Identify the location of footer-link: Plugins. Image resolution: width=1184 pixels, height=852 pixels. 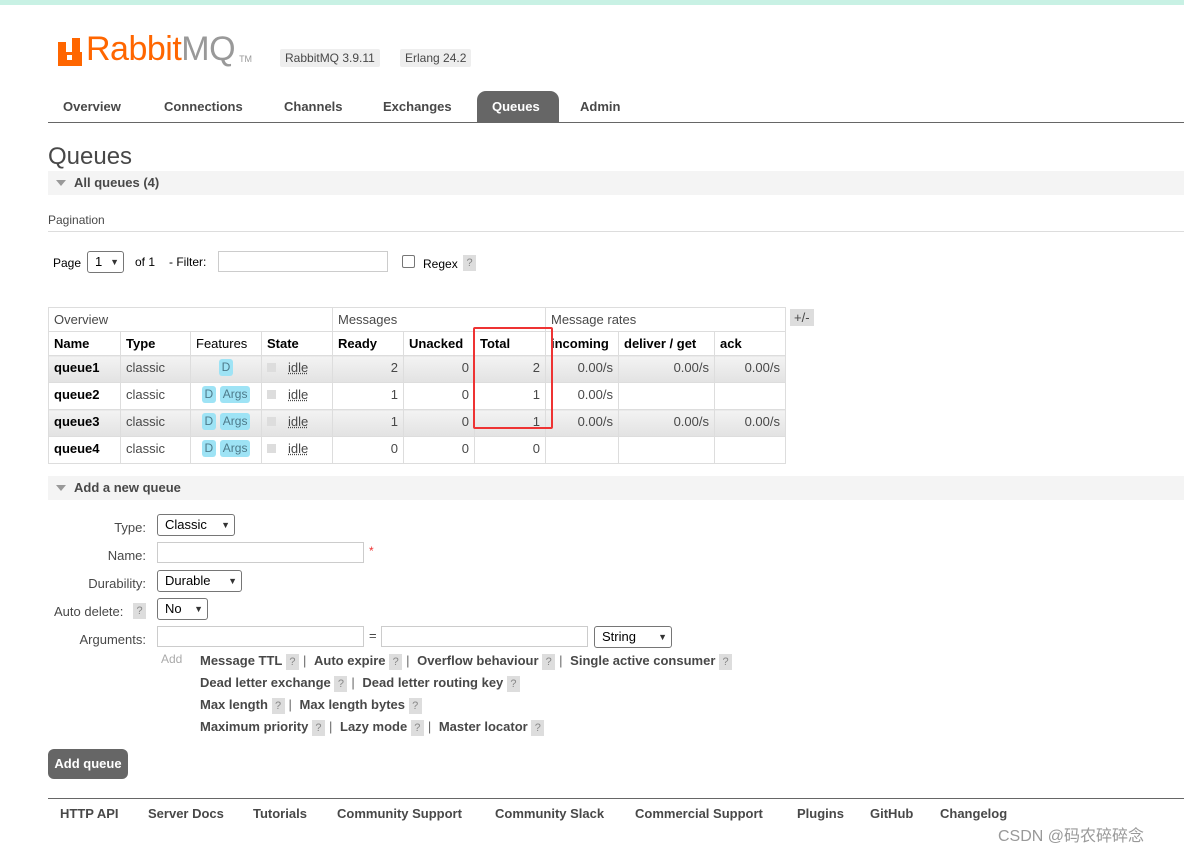
(820, 813).